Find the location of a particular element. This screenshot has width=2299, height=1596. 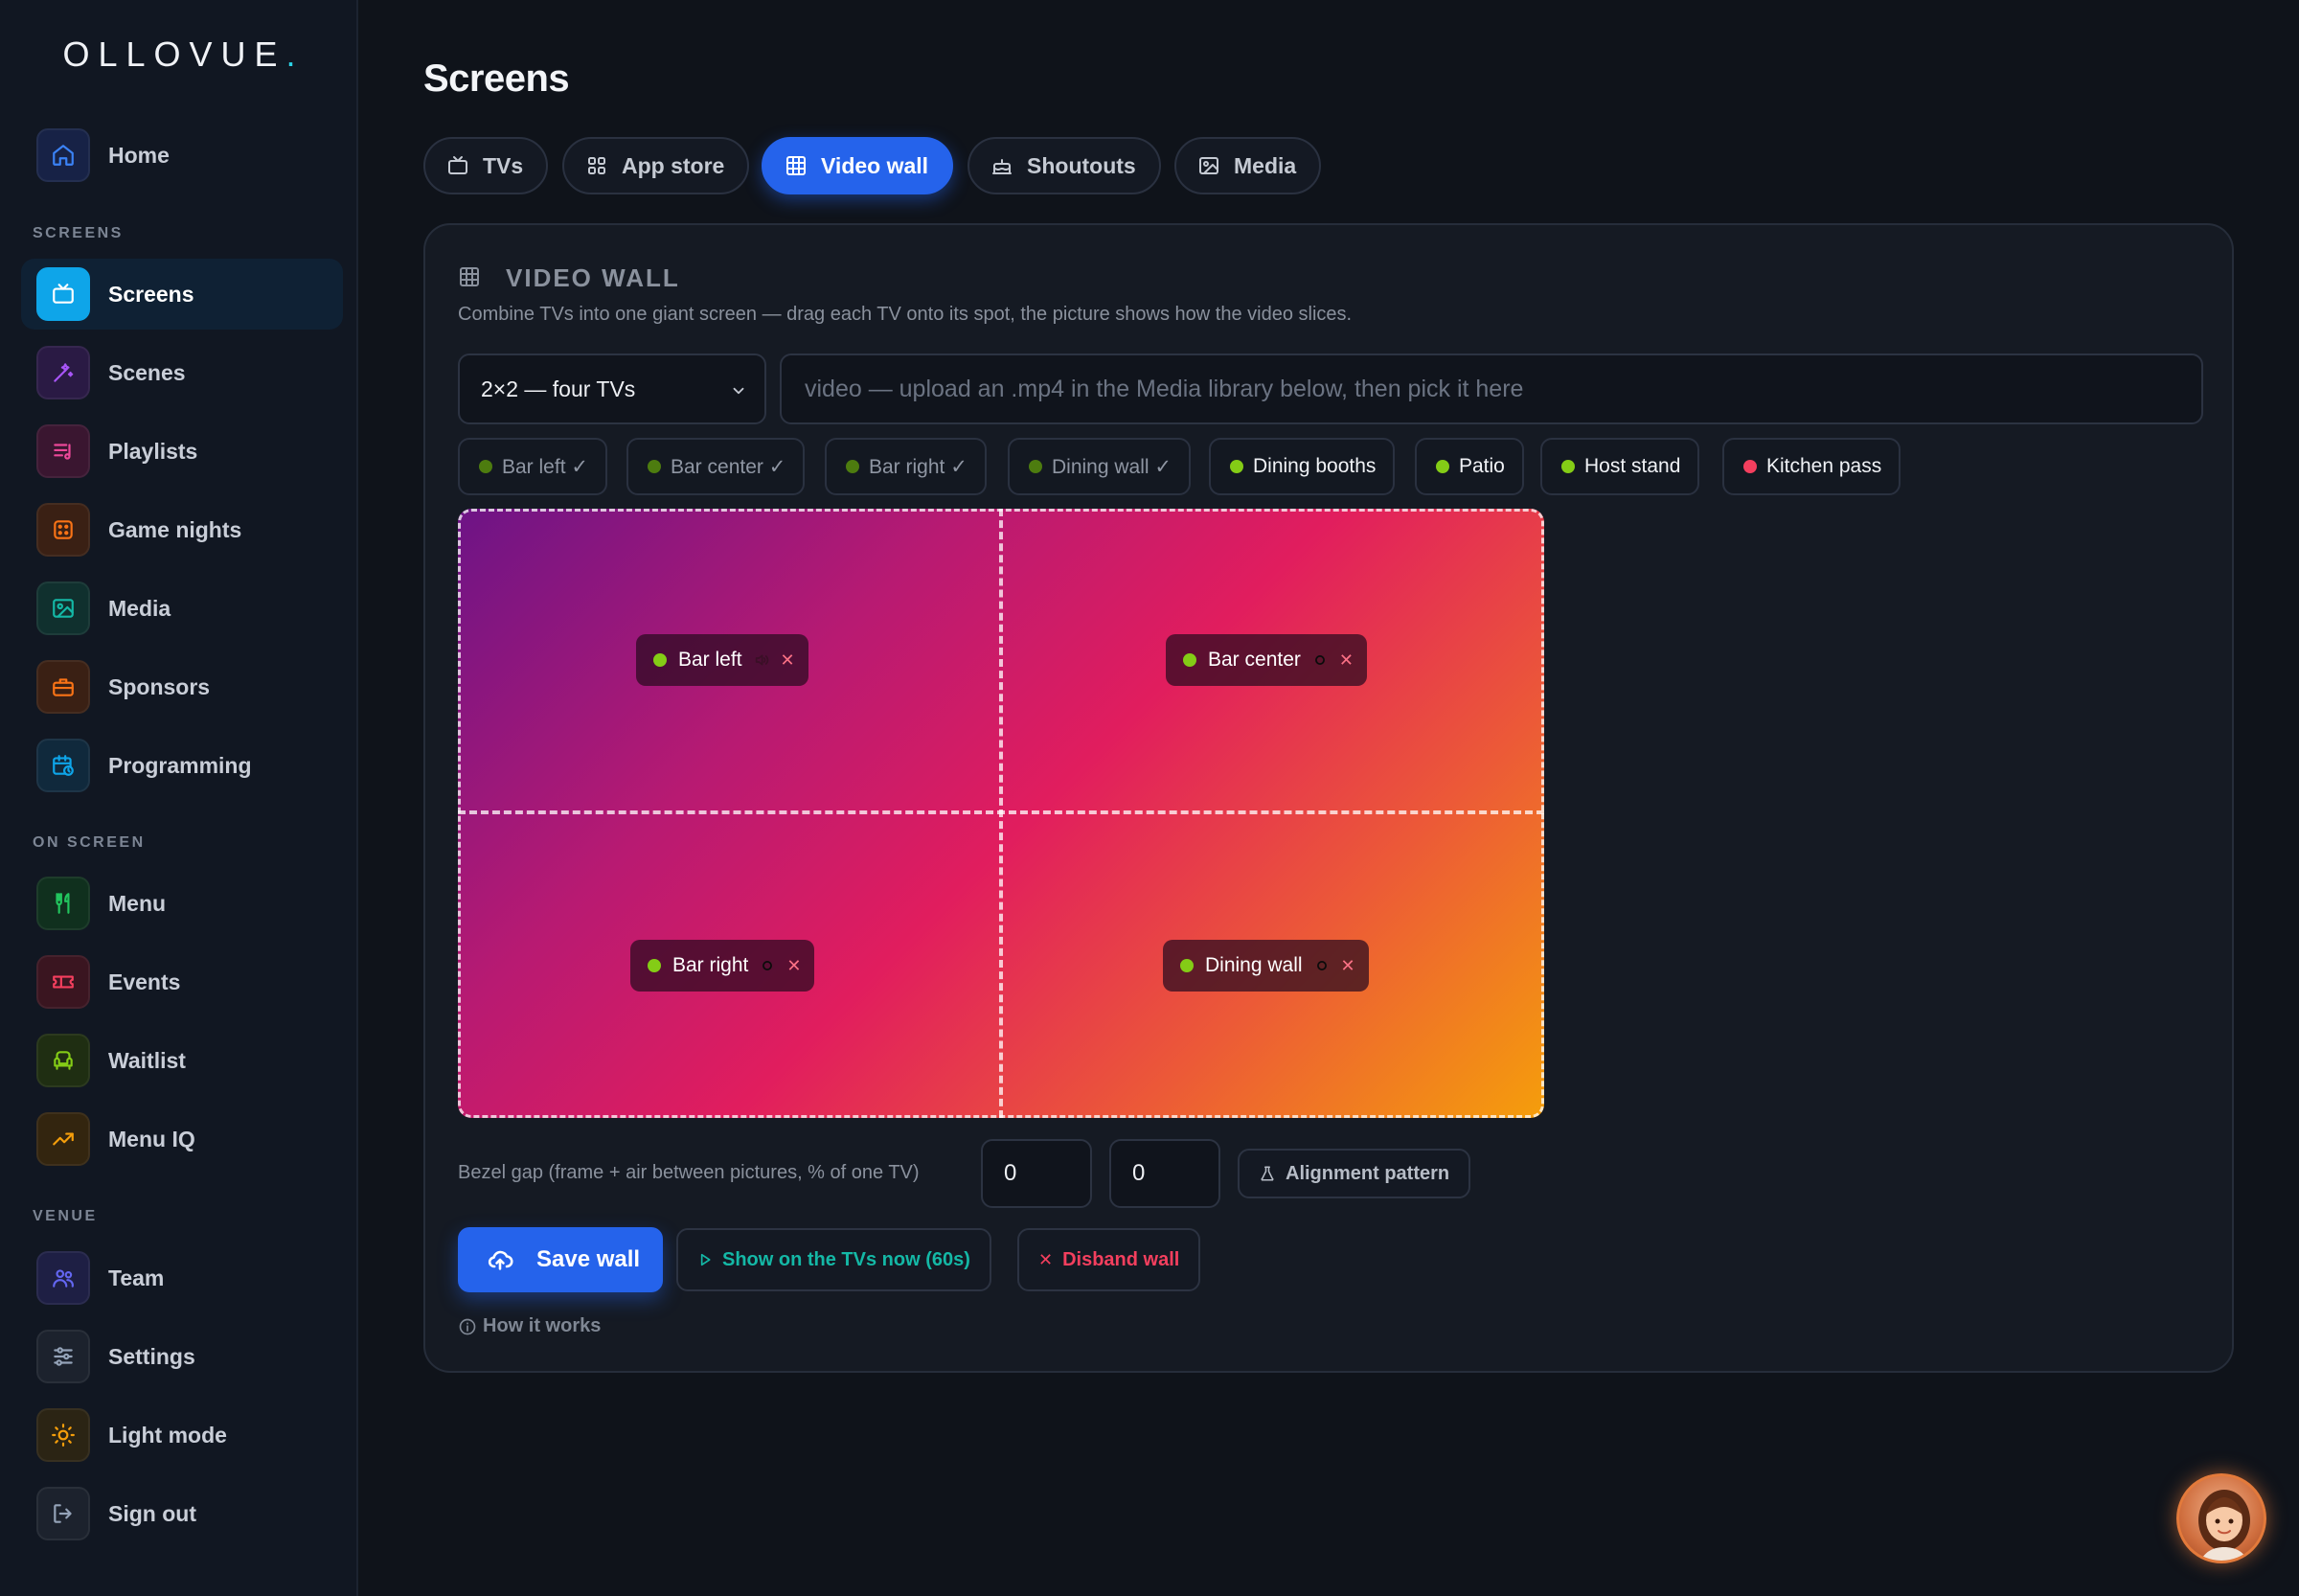

ticket-icon is located at coordinates (63, 982).